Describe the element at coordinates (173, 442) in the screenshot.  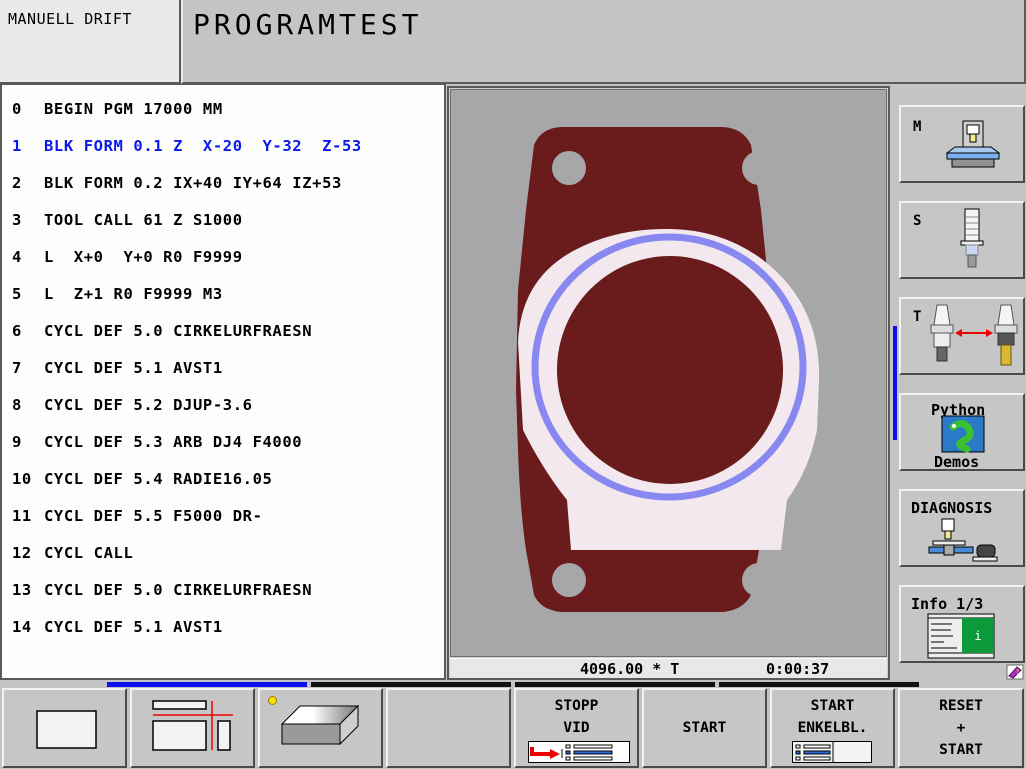
I see `line-text: CYCL DEF 5.3 ARB DJ4 F4000` at that location.